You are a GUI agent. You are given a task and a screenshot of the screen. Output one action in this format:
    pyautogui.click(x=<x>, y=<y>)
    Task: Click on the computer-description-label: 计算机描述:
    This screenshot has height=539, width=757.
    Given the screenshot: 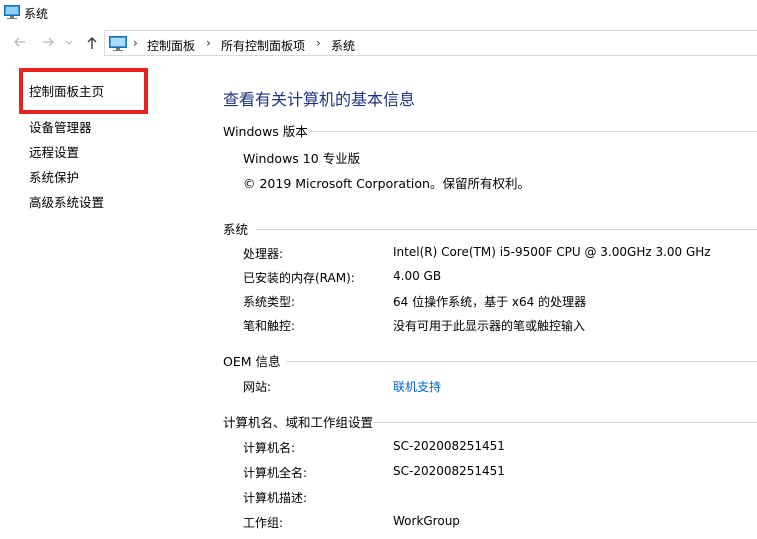 What is the action you would take?
    pyautogui.click(x=275, y=498)
    